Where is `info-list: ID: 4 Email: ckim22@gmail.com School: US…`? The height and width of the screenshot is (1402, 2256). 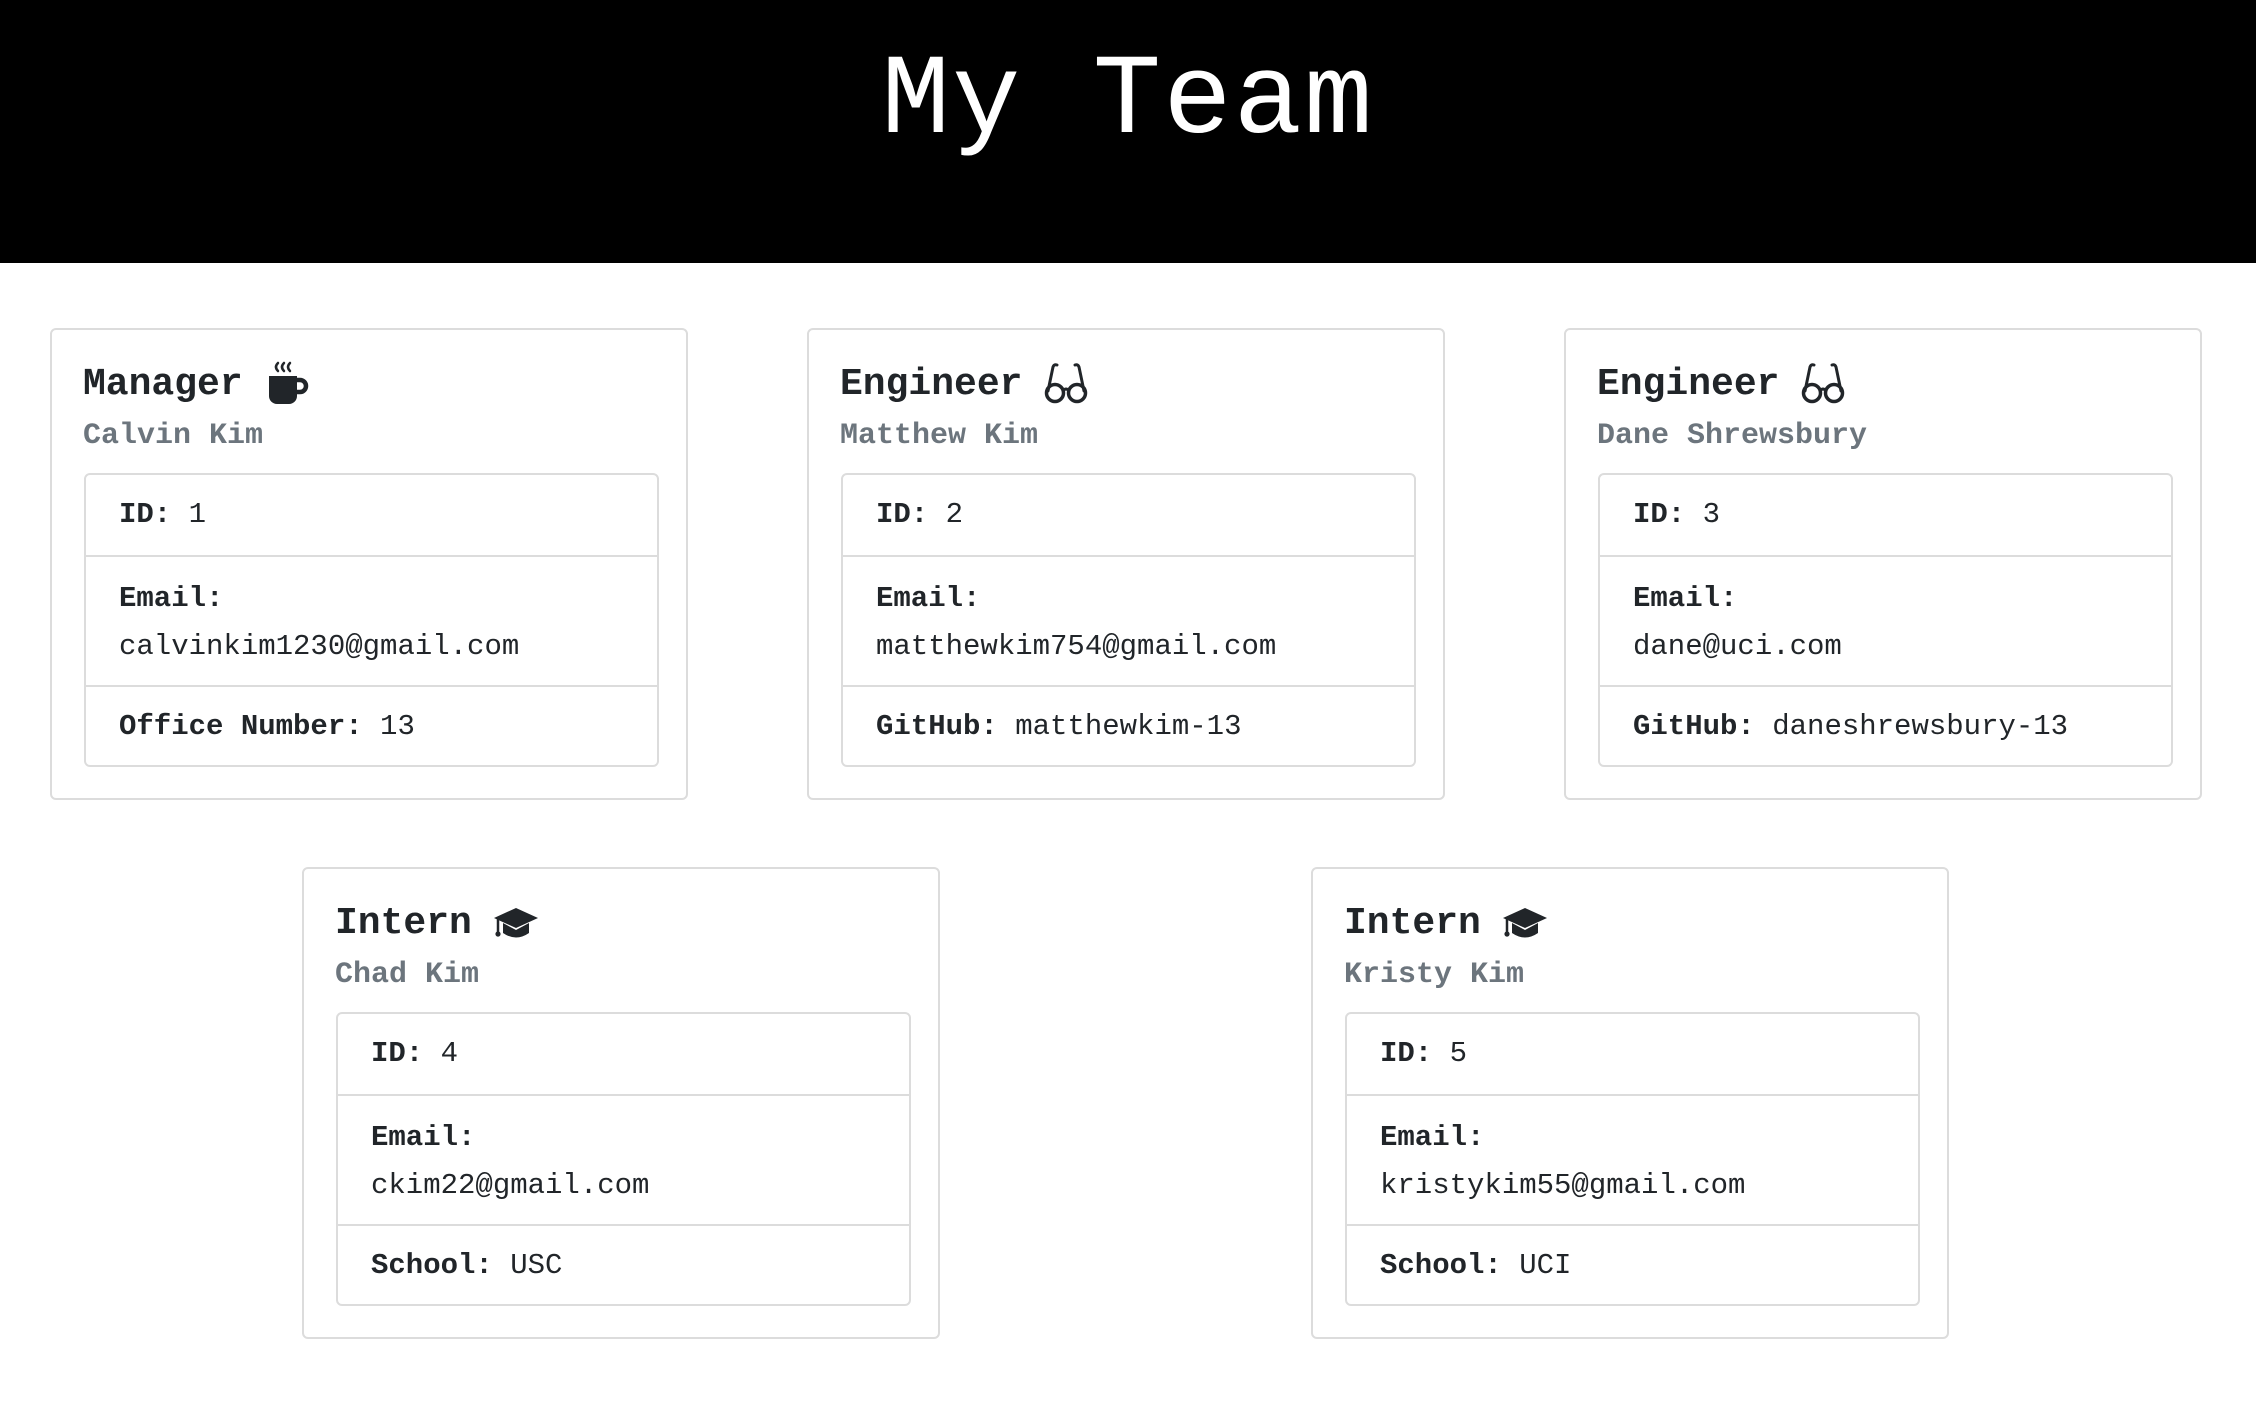
info-list: ID: 4 Email: ckim22@gmail.com School: US… is located at coordinates (623, 1159).